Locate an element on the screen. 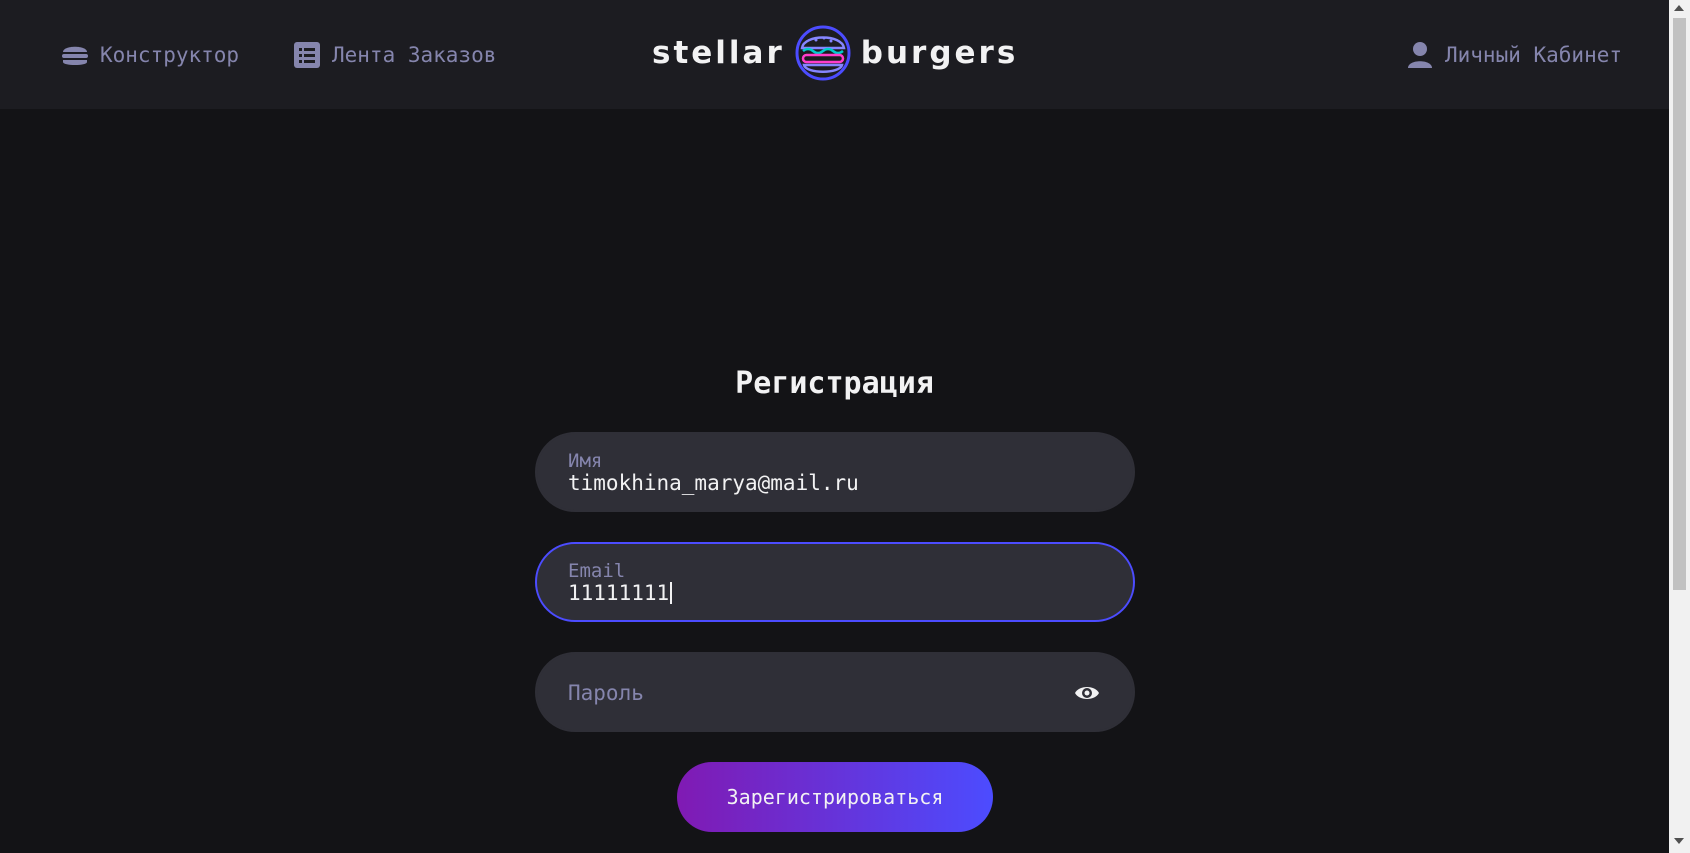  logo-word-left: stellar is located at coordinates (718, 53).